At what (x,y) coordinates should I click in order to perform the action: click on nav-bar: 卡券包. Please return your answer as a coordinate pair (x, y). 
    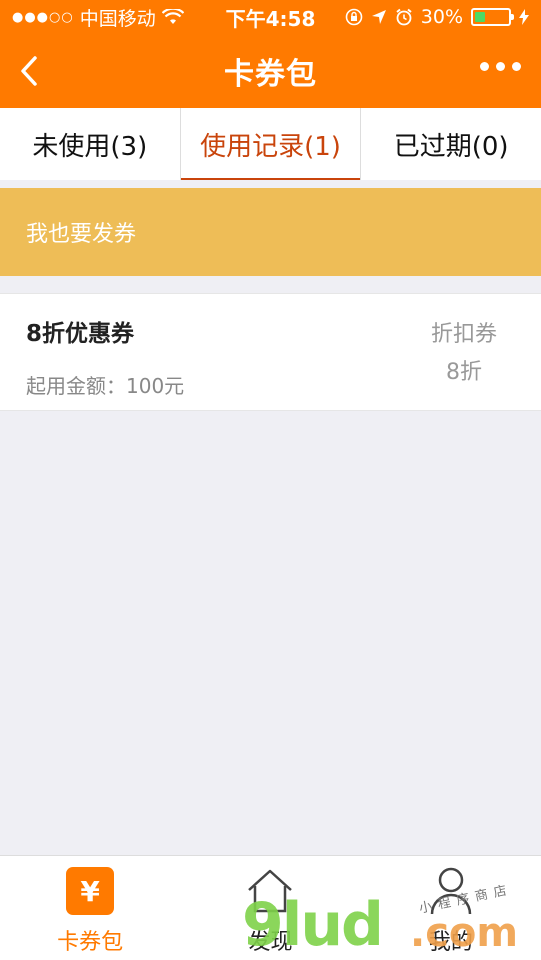
    Looking at the image, I should click on (270, 71).